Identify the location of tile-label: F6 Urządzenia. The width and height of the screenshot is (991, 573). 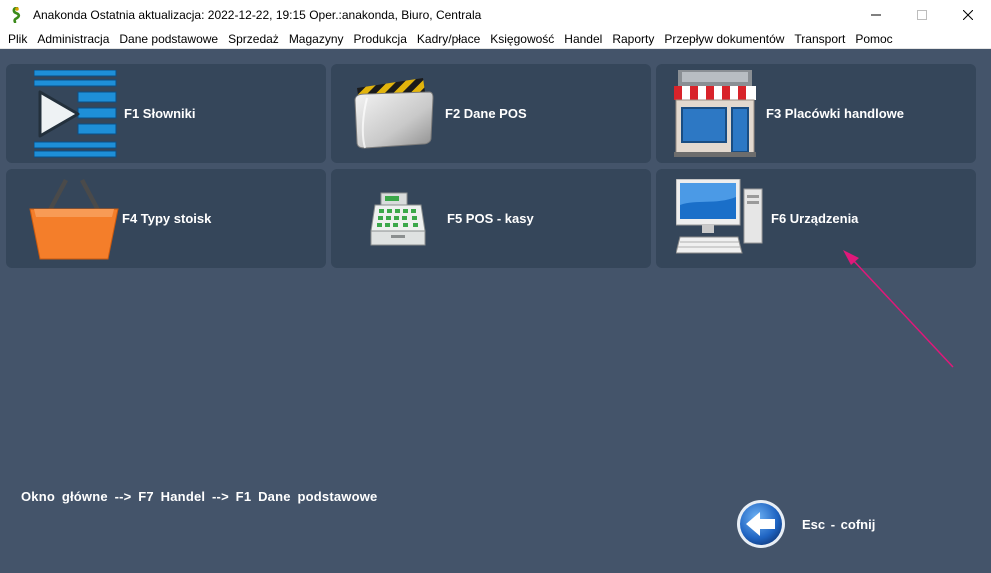
(815, 218).